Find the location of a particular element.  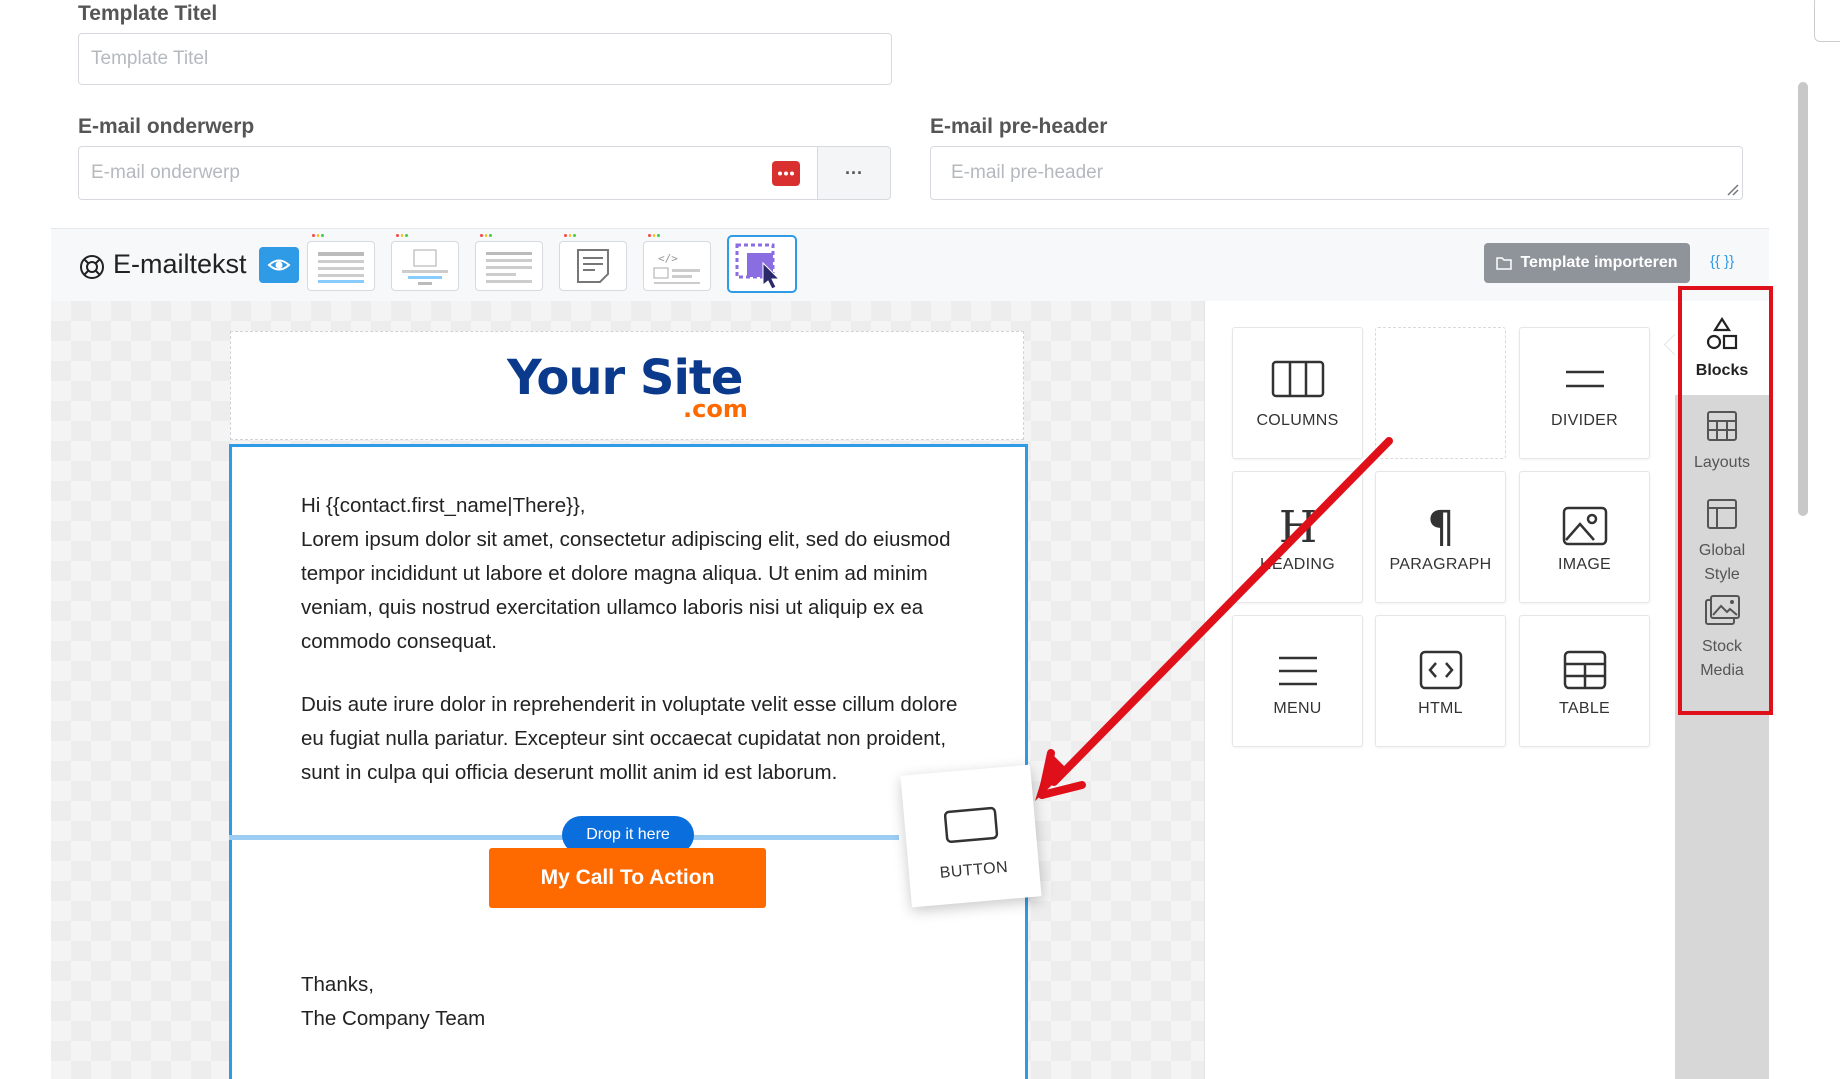

block-divider: DIVIDER is located at coordinates (1584, 393).